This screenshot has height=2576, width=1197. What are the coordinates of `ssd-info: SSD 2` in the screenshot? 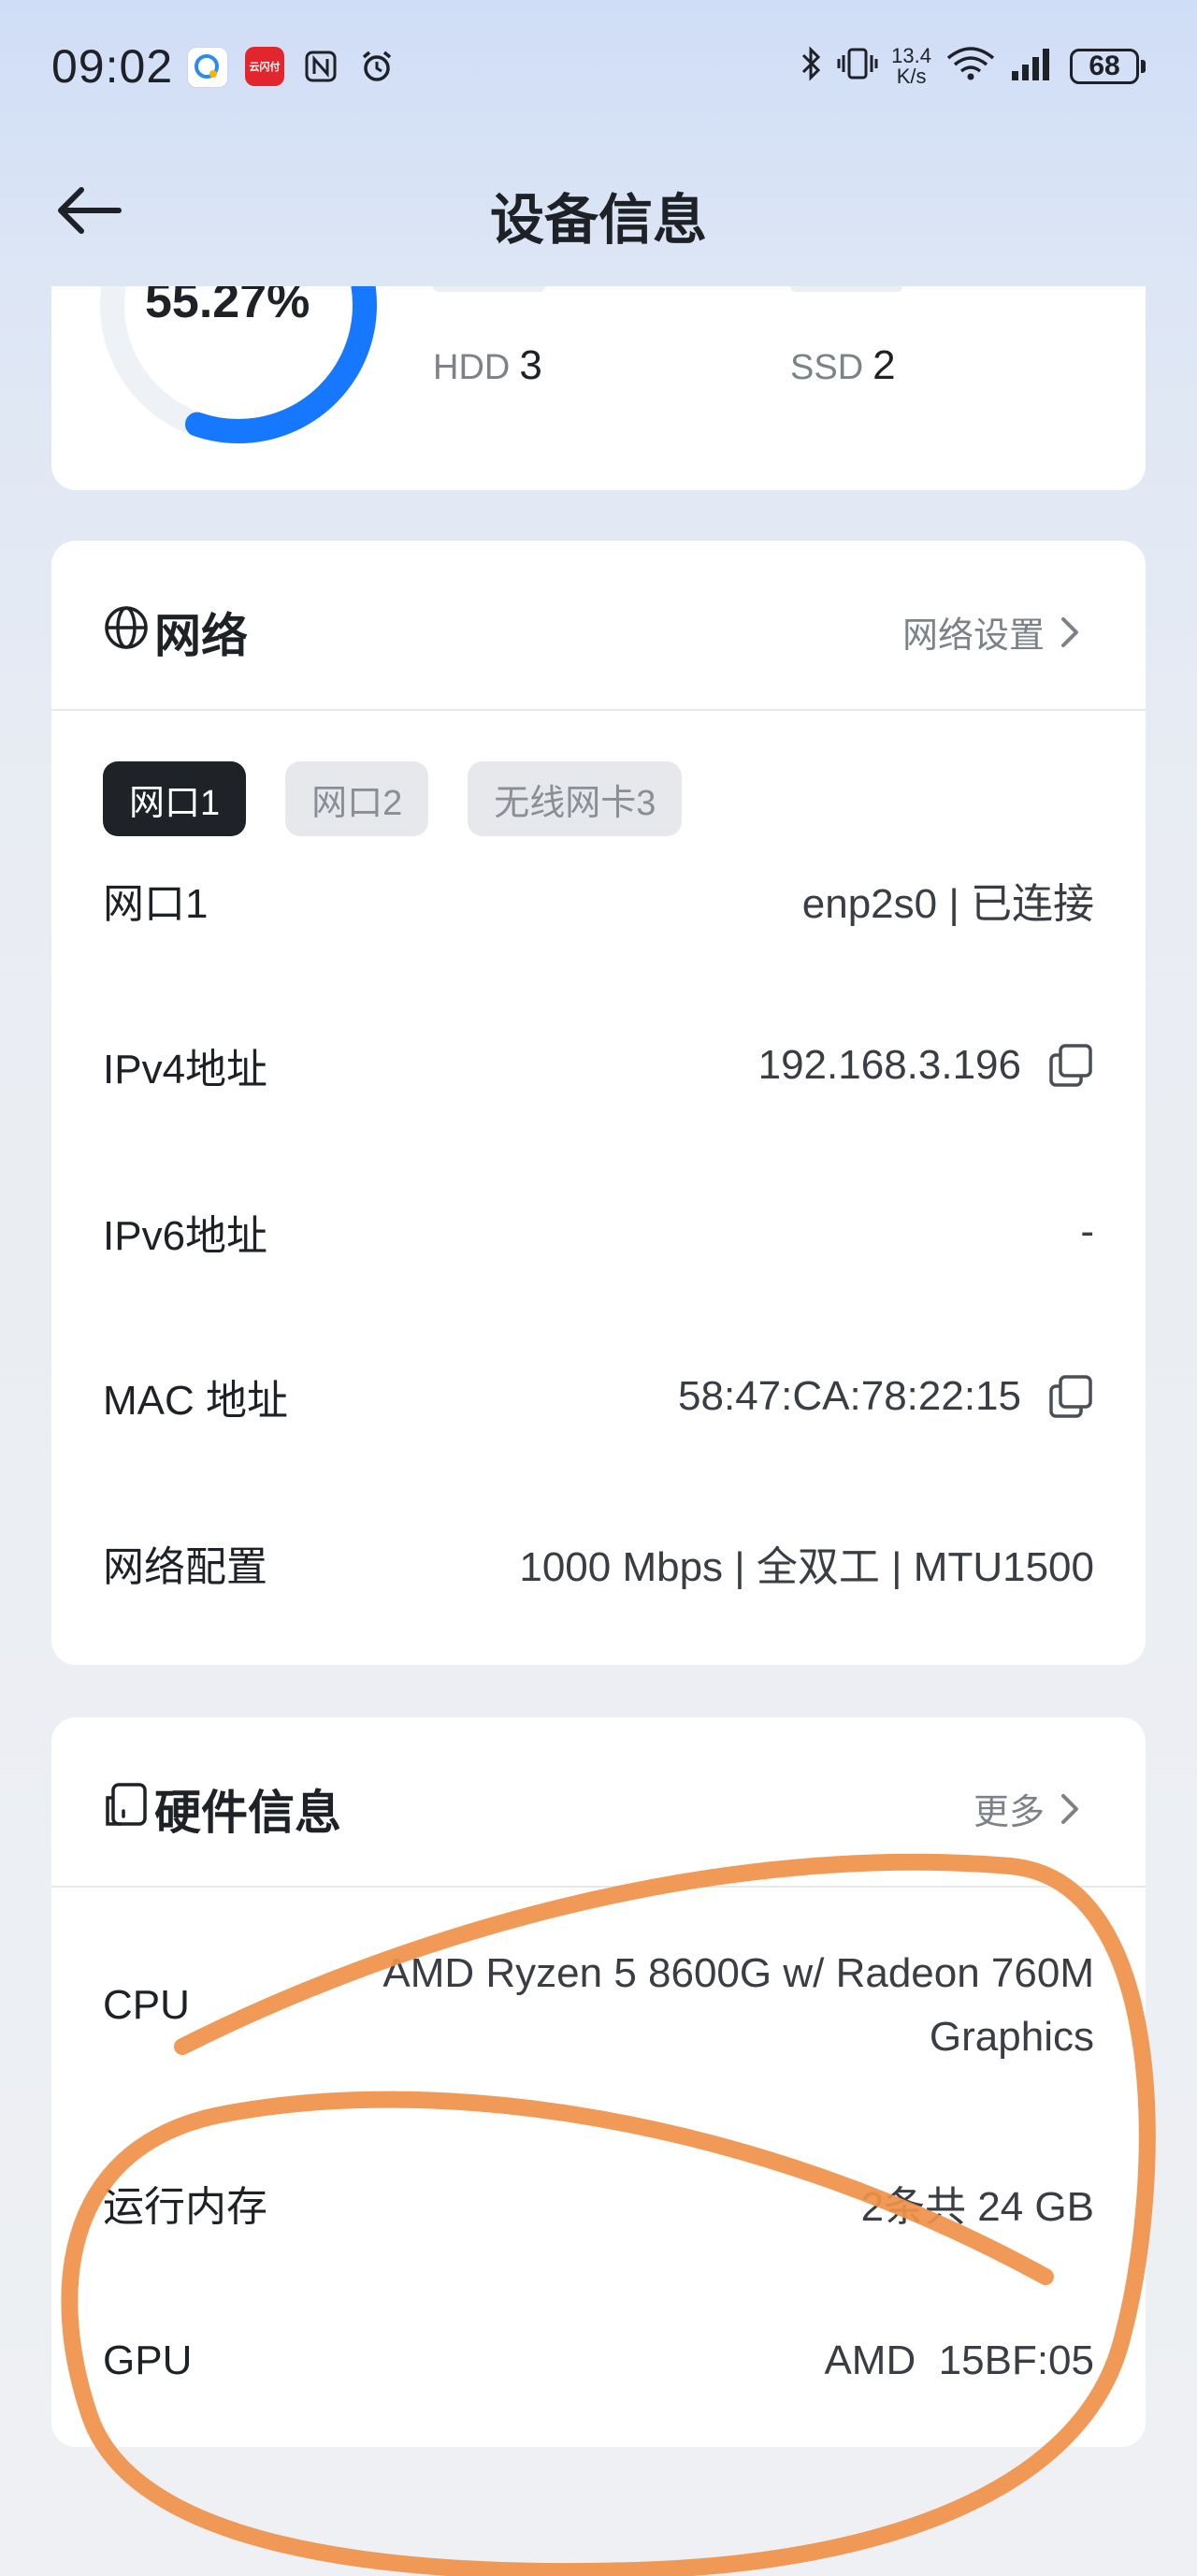 It's located at (843, 365).